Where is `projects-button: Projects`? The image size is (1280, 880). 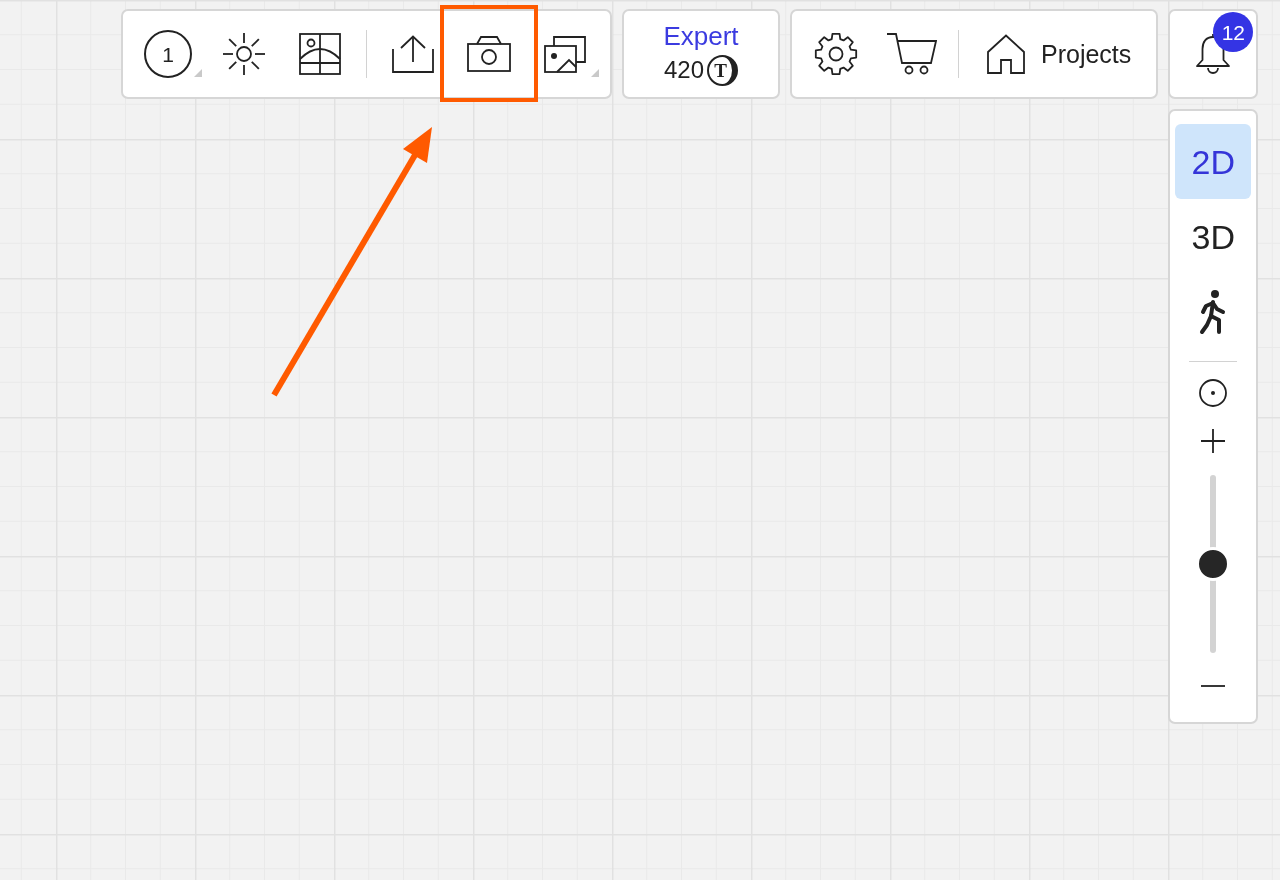 projects-button: Projects is located at coordinates (1059, 54).